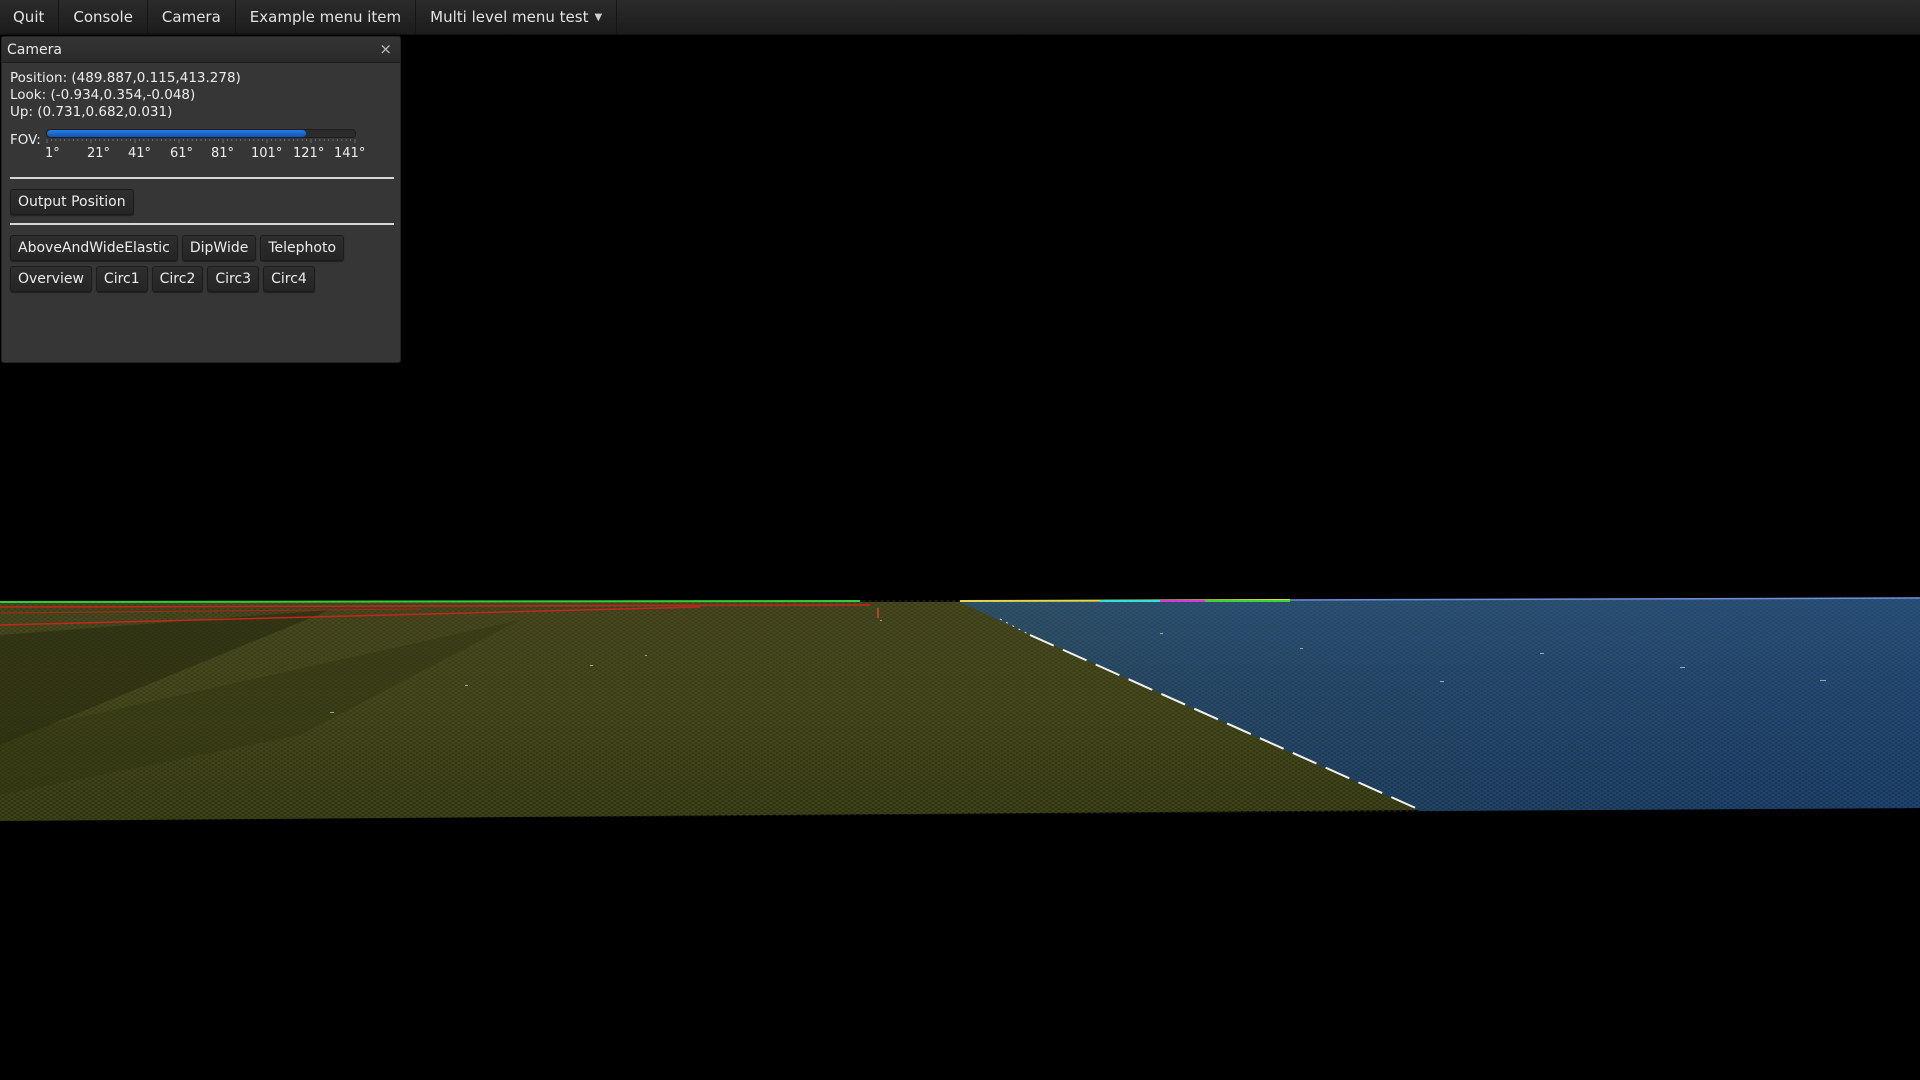  I want to click on caret-down-icon: ▼, so click(598, 17).